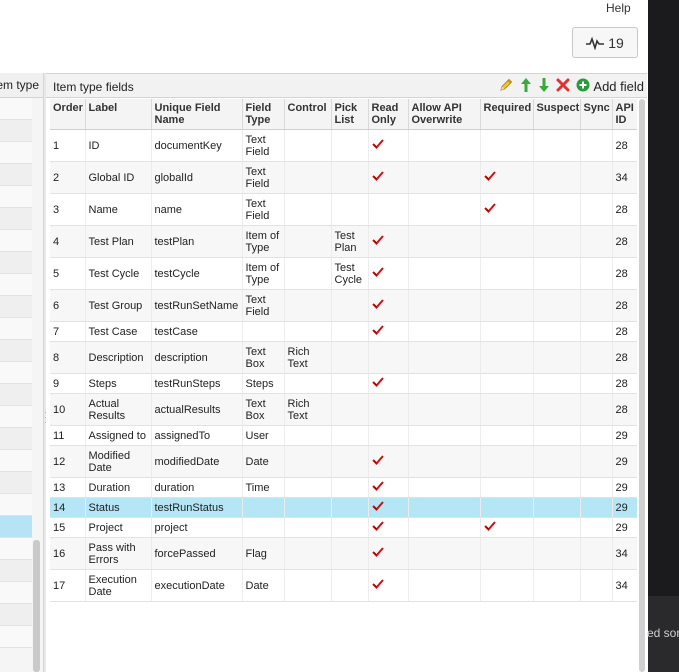  I want to click on edit-field-button, so click(506, 86).